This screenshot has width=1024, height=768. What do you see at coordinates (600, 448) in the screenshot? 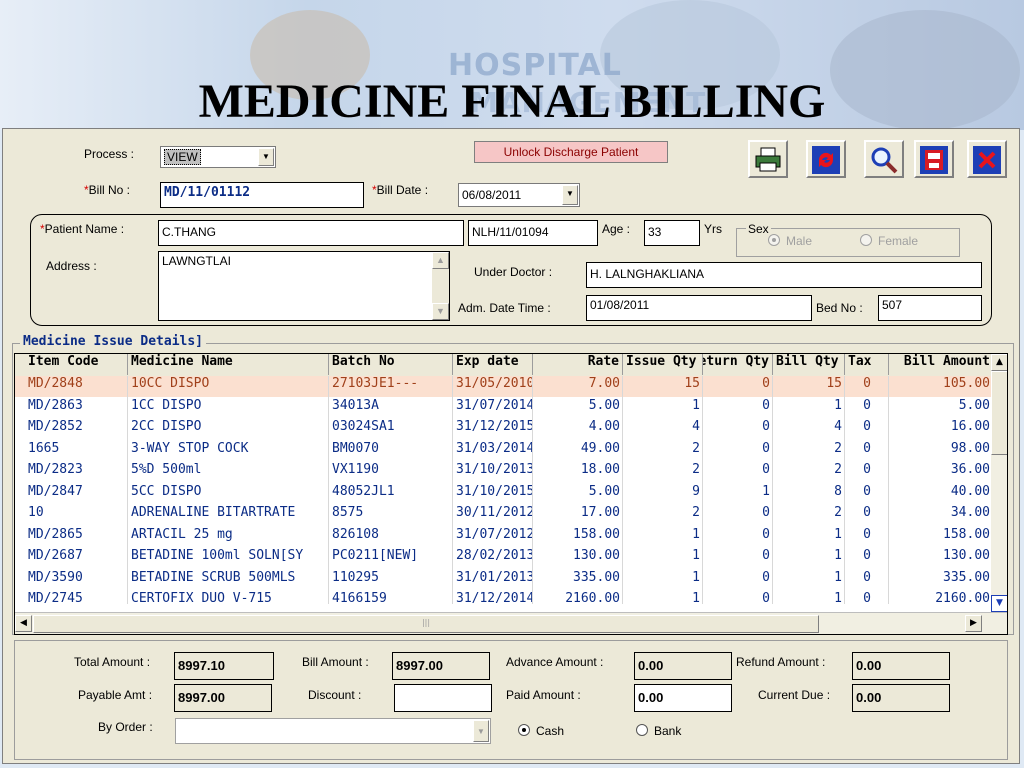
I see `cell-rate: 49.00` at bounding box center [600, 448].